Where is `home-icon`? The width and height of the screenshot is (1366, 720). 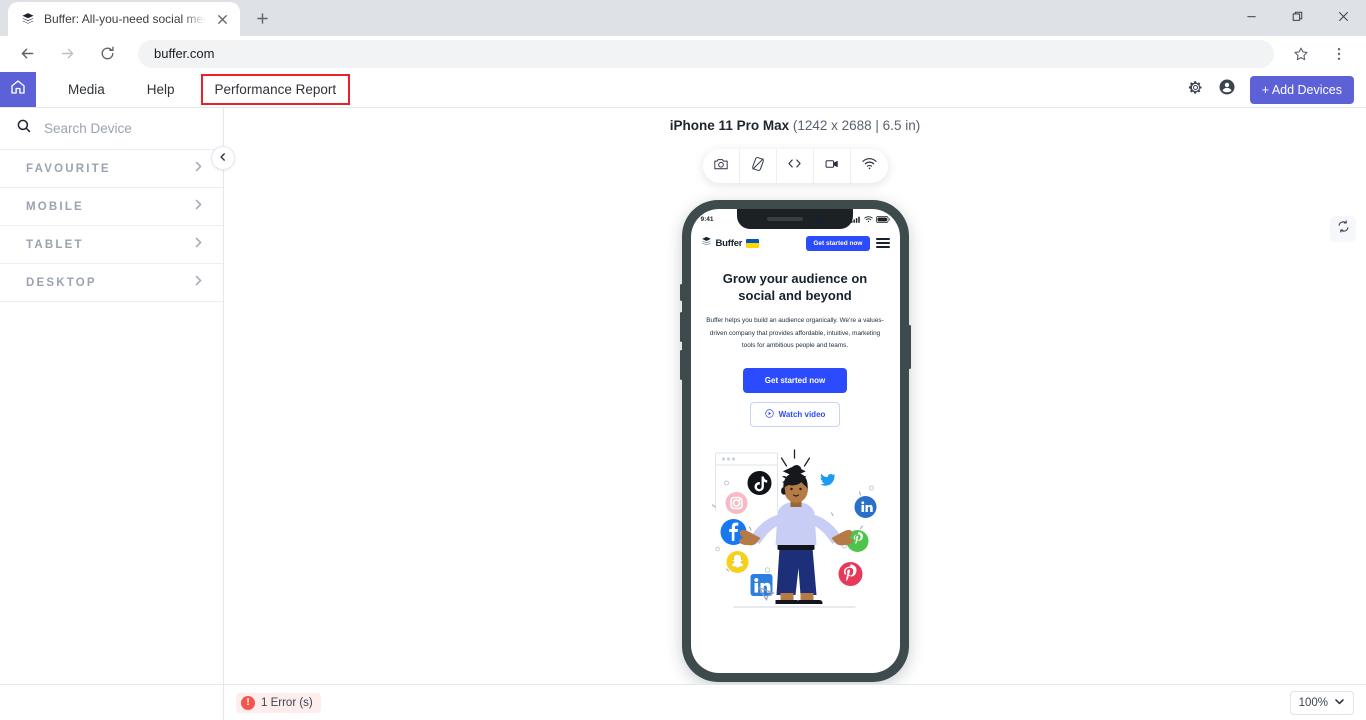 home-icon is located at coordinates (18, 89).